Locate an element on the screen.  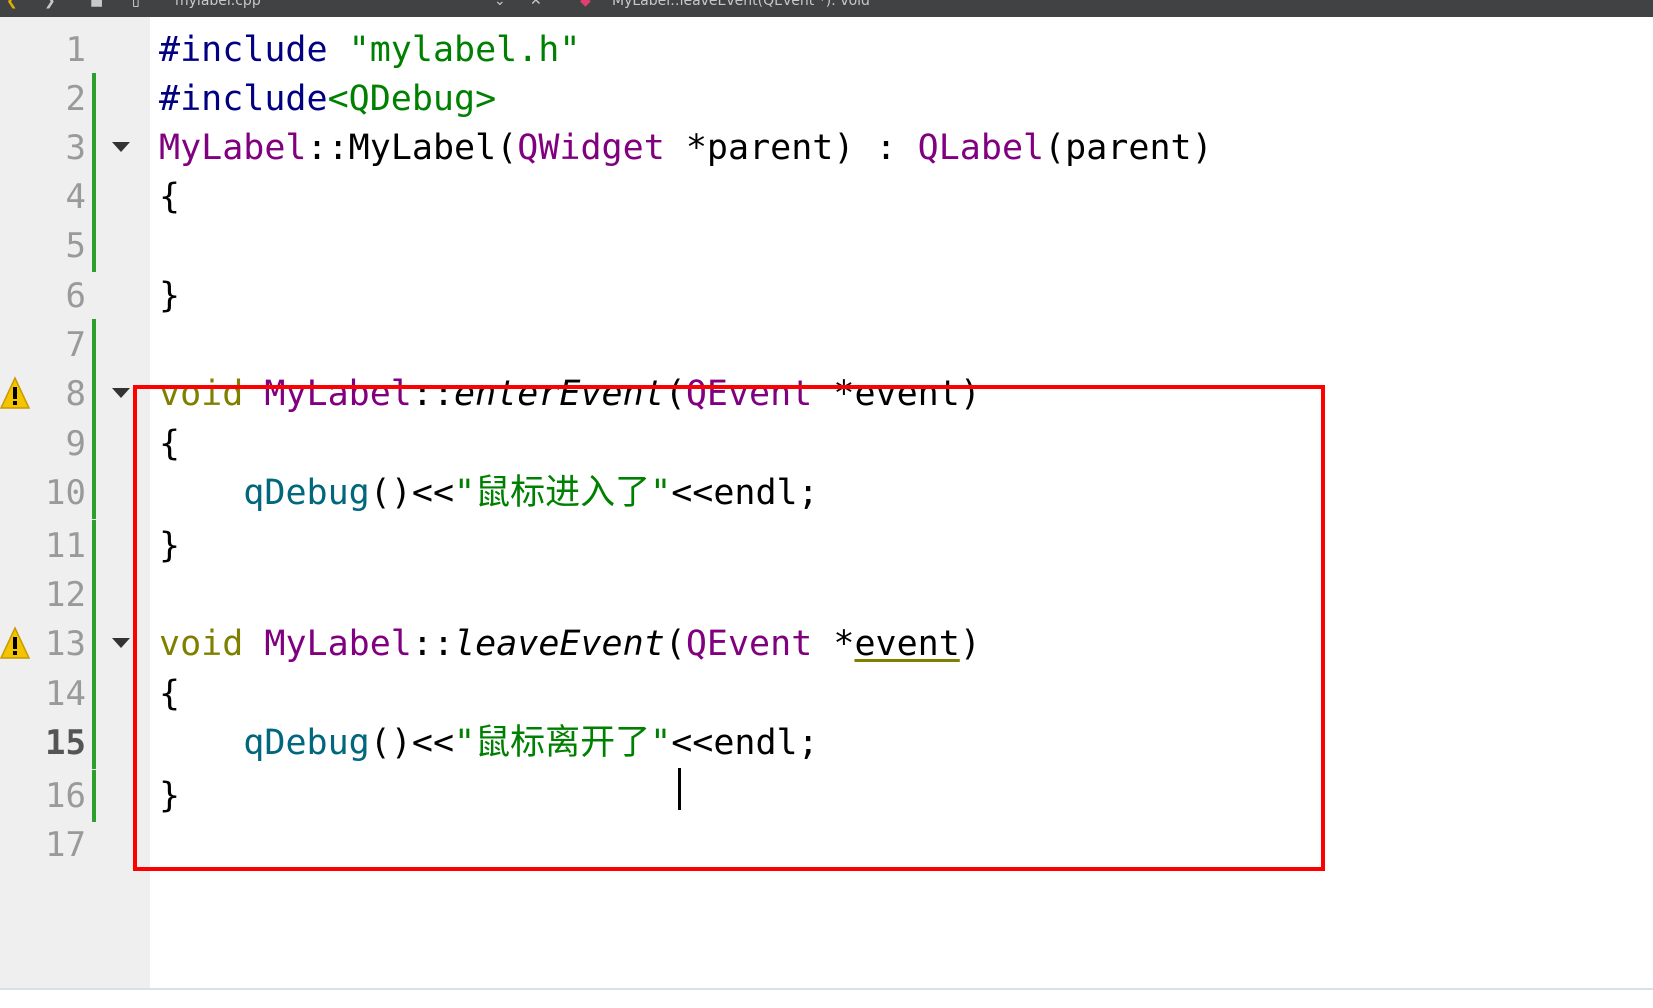
file-icon: ▯ is located at coordinates (136, 4).